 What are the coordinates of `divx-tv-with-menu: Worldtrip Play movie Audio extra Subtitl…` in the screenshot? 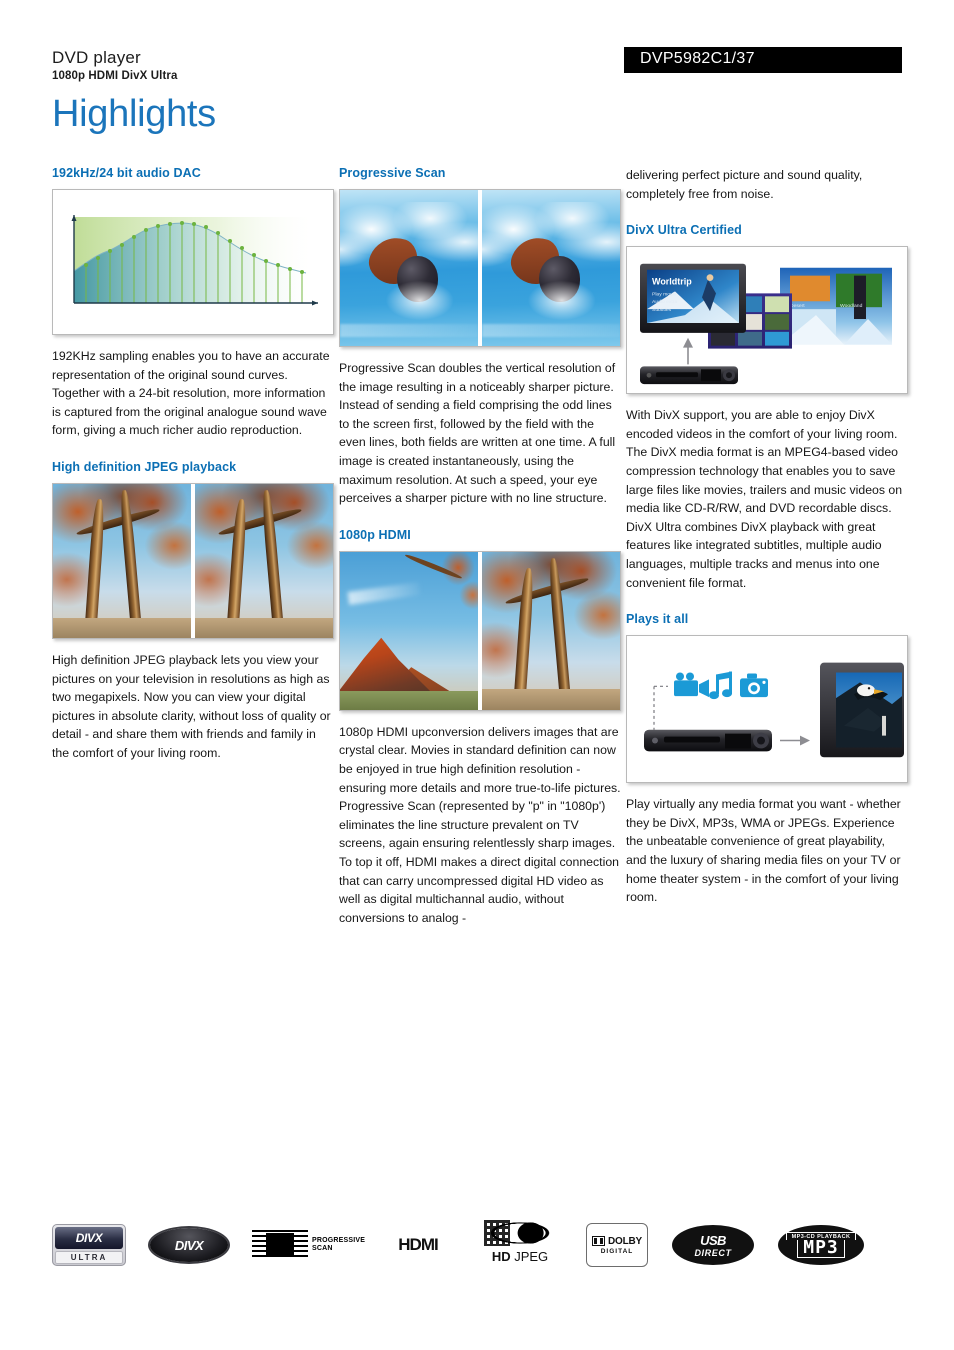 It's located at (693, 298).